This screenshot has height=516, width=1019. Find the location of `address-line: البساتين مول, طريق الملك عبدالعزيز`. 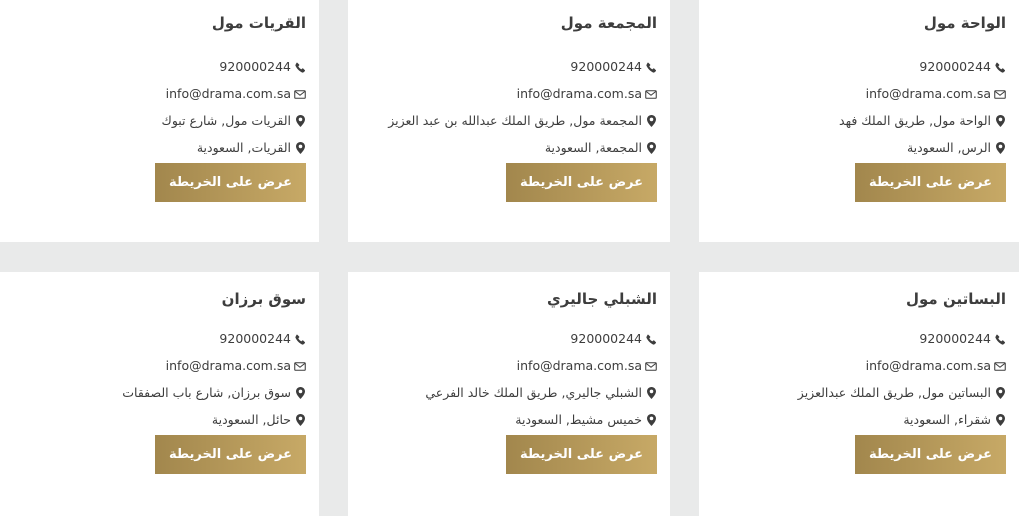

address-line: البساتين مول, طريق الملك عبدالعزيز is located at coordinates (902, 393).